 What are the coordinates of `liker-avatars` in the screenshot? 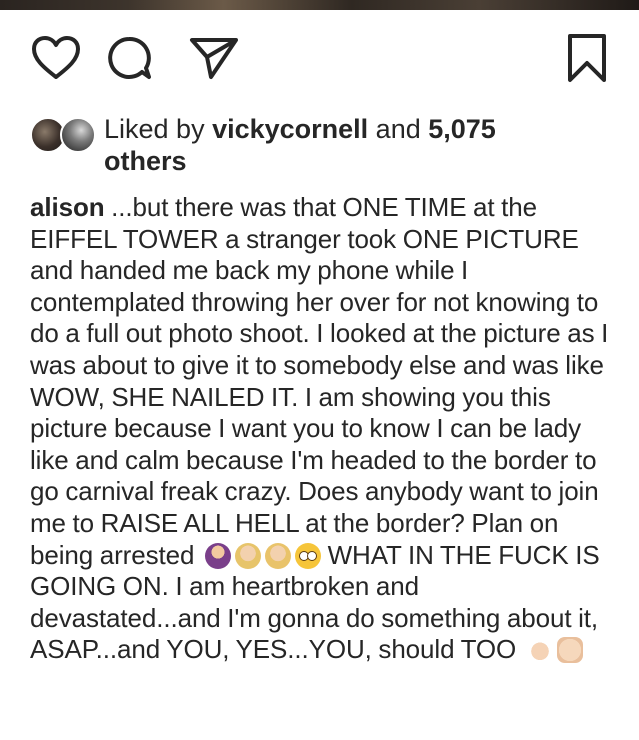 It's located at (65, 135).